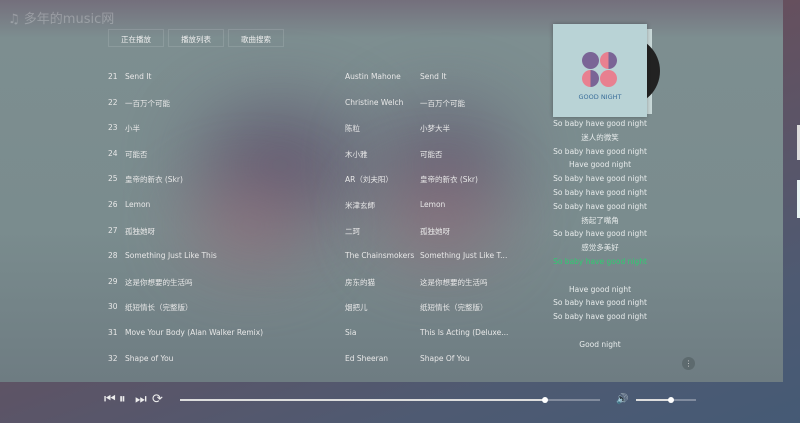  I want to click on song-title: Send It, so click(138, 76).